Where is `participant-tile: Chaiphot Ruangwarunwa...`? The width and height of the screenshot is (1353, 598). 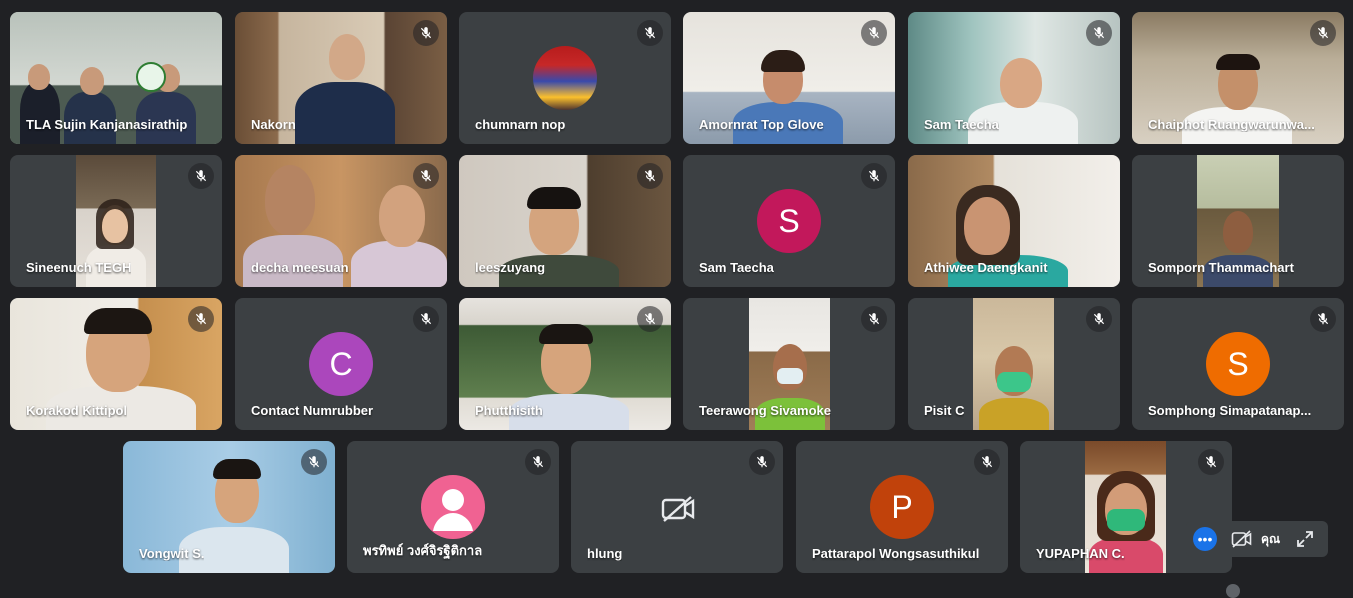 participant-tile: Chaiphot Ruangwarunwa... is located at coordinates (1238, 78).